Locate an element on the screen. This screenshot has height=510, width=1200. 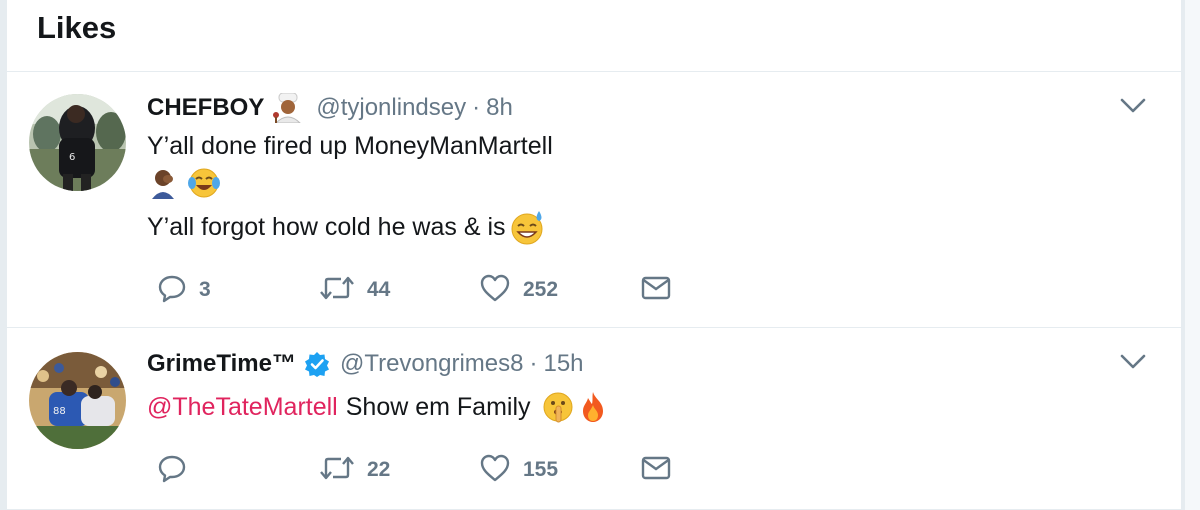
reply-count: 3 is located at coordinates (205, 289).